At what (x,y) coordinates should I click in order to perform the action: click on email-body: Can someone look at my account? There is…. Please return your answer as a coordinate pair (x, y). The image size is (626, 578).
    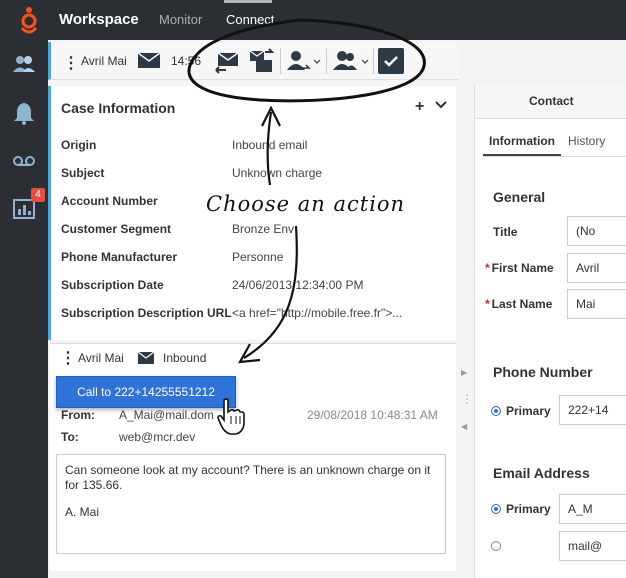
    Looking at the image, I should click on (251, 504).